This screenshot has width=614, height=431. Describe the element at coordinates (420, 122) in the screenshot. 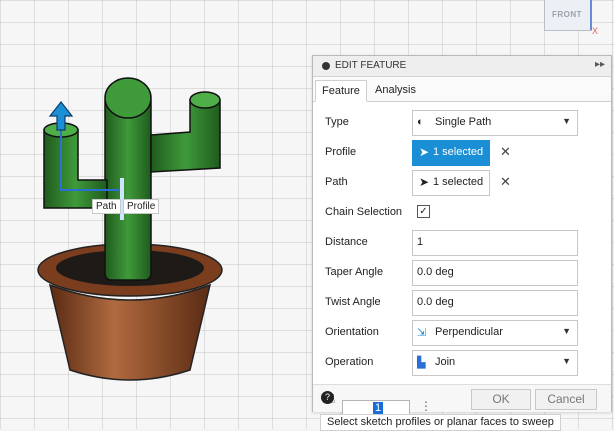

I see `single-path-icon: ◐` at that location.